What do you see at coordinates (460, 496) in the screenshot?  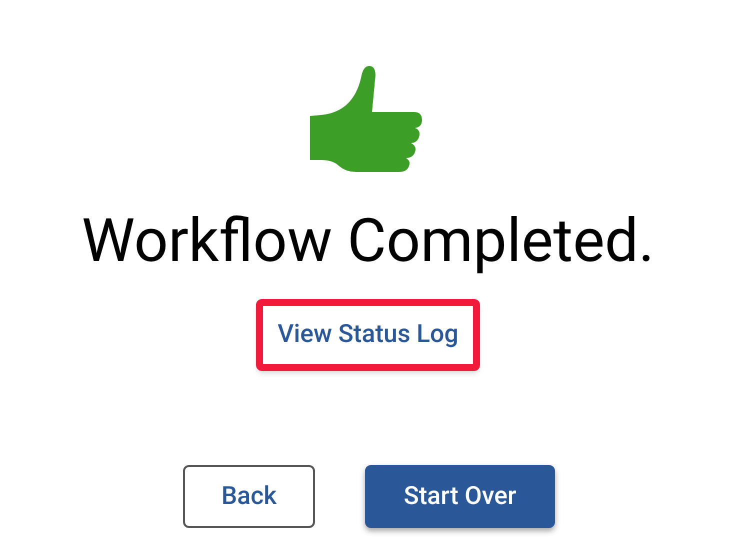 I see `start-over-button: Start Over` at bounding box center [460, 496].